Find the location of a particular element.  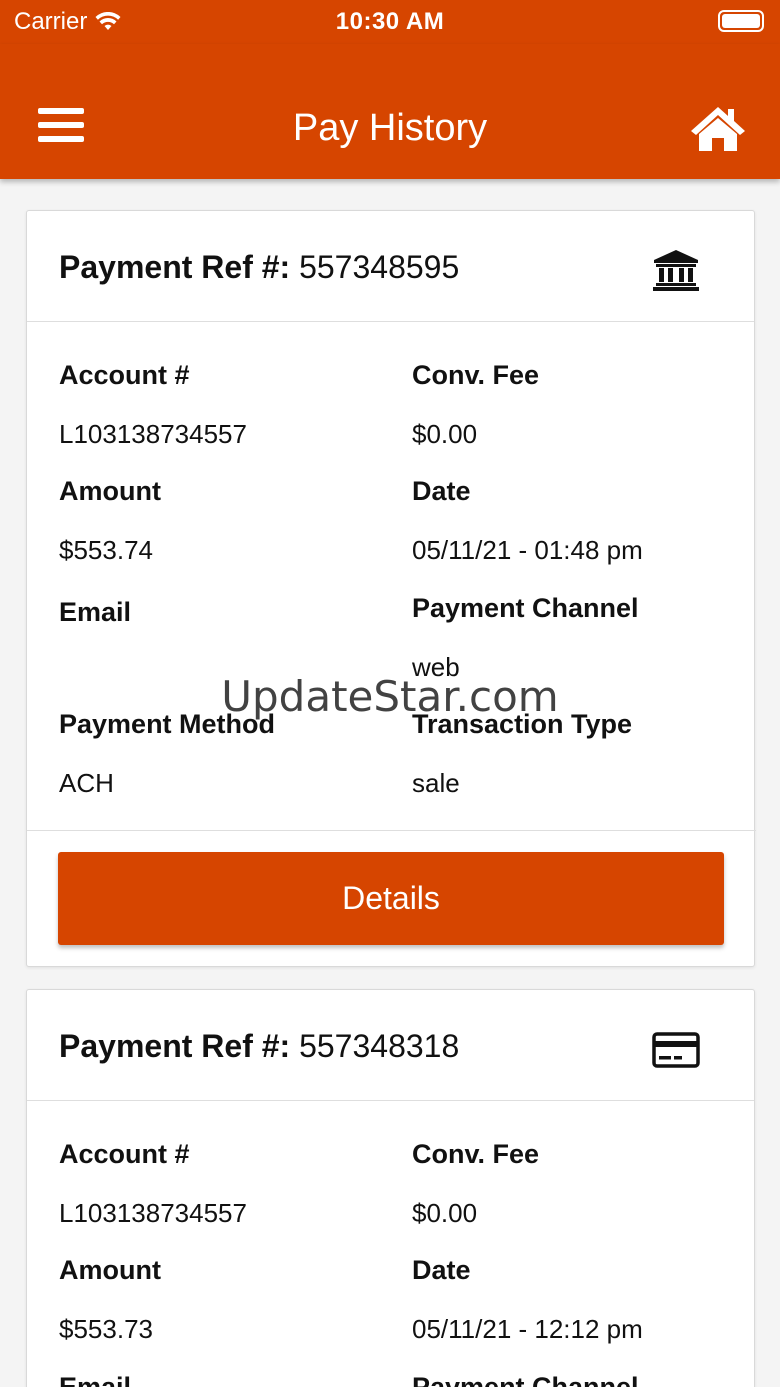

details-button: Details is located at coordinates (391, 898).